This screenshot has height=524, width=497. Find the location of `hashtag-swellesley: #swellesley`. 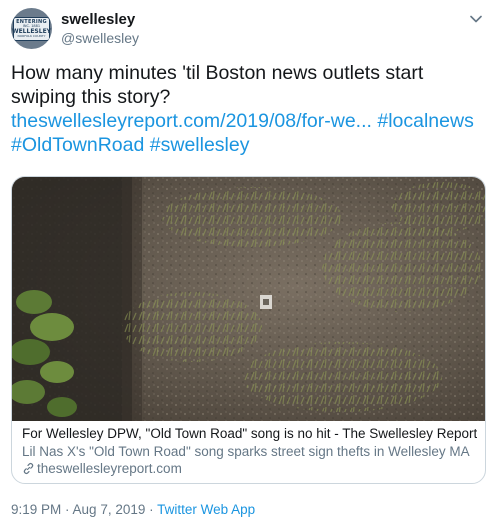

hashtag-swellesley: #swellesley is located at coordinates (200, 145).